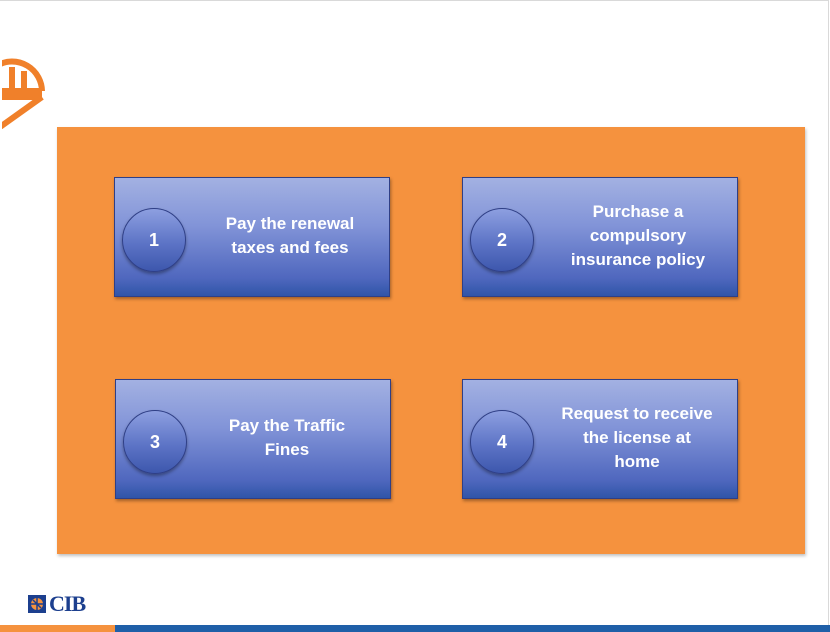  Describe the element at coordinates (290, 247) in the screenshot. I see `step-label-line: taxes and fees` at that location.